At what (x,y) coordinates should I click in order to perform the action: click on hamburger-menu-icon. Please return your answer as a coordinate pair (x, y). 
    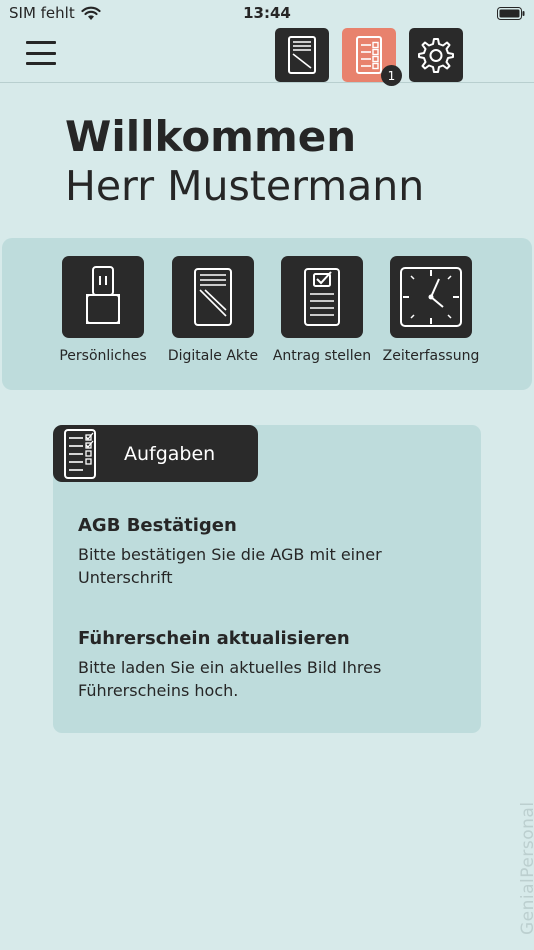
    Looking at the image, I should click on (41, 53).